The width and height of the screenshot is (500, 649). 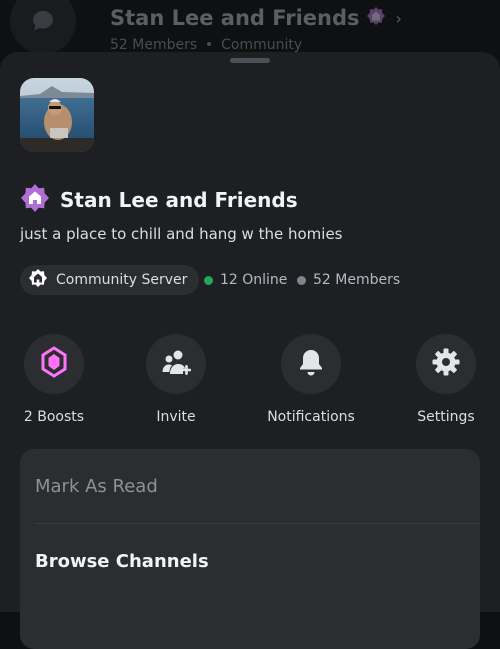 What do you see at coordinates (311, 364) in the screenshot?
I see `bell-icon` at bounding box center [311, 364].